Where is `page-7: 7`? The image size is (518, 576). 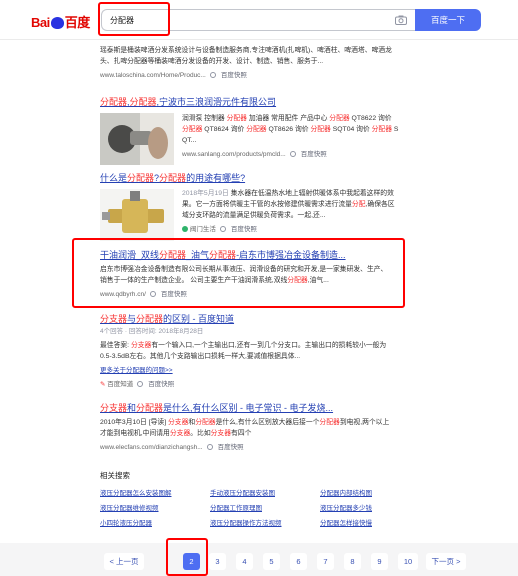 page-7: 7 is located at coordinates (325, 561).